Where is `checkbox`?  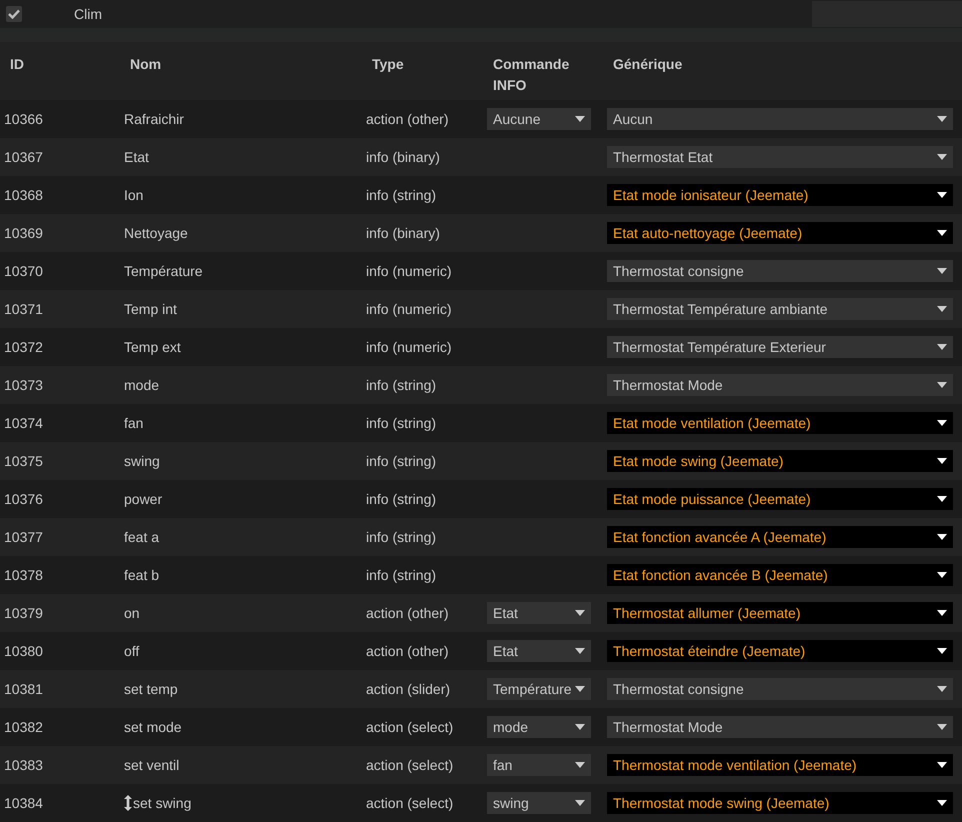
checkbox is located at coordinates (14, 14).